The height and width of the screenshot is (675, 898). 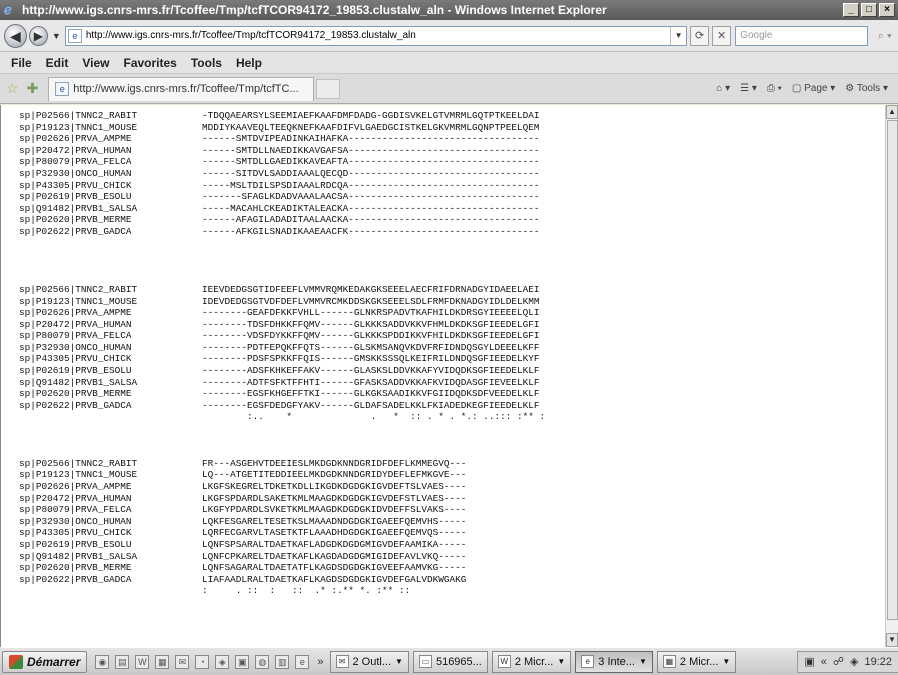 I want to click on menu-tools: Tools, so click(x=206, y=63).